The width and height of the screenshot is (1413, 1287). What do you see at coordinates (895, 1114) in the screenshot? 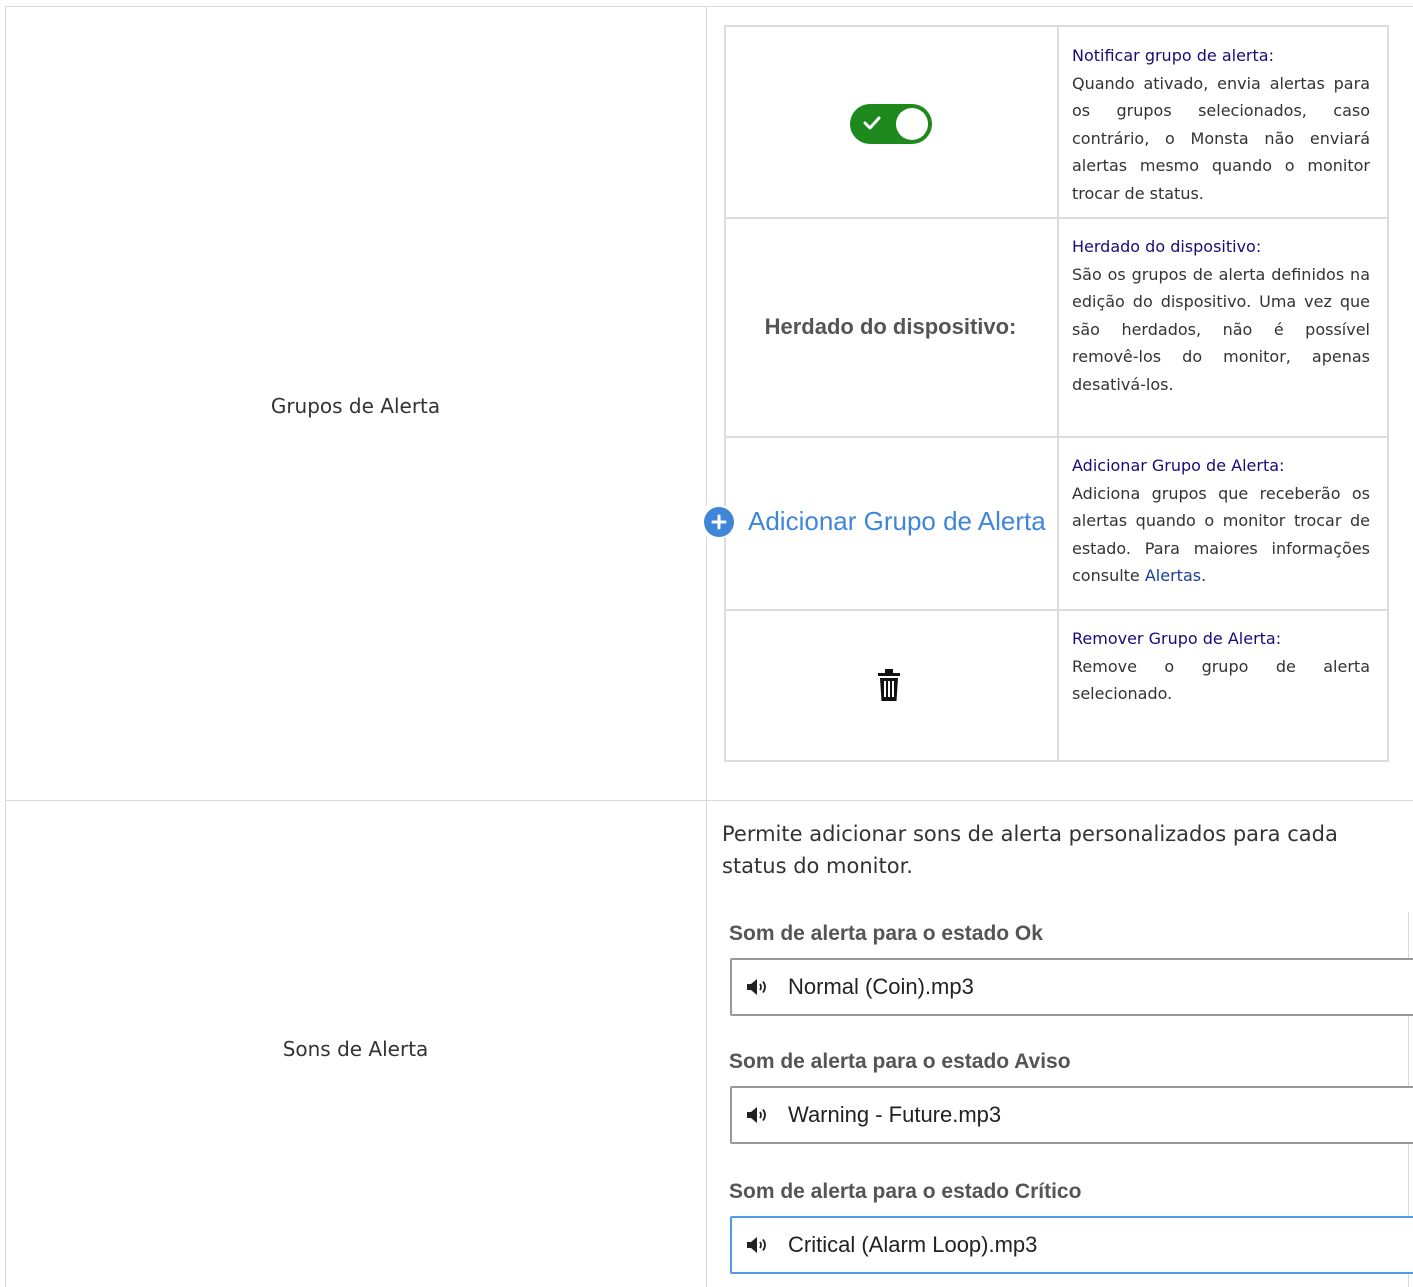
I see `sound-value-warning: Warning - Future.mp3` at bounding box center [895, 1114].